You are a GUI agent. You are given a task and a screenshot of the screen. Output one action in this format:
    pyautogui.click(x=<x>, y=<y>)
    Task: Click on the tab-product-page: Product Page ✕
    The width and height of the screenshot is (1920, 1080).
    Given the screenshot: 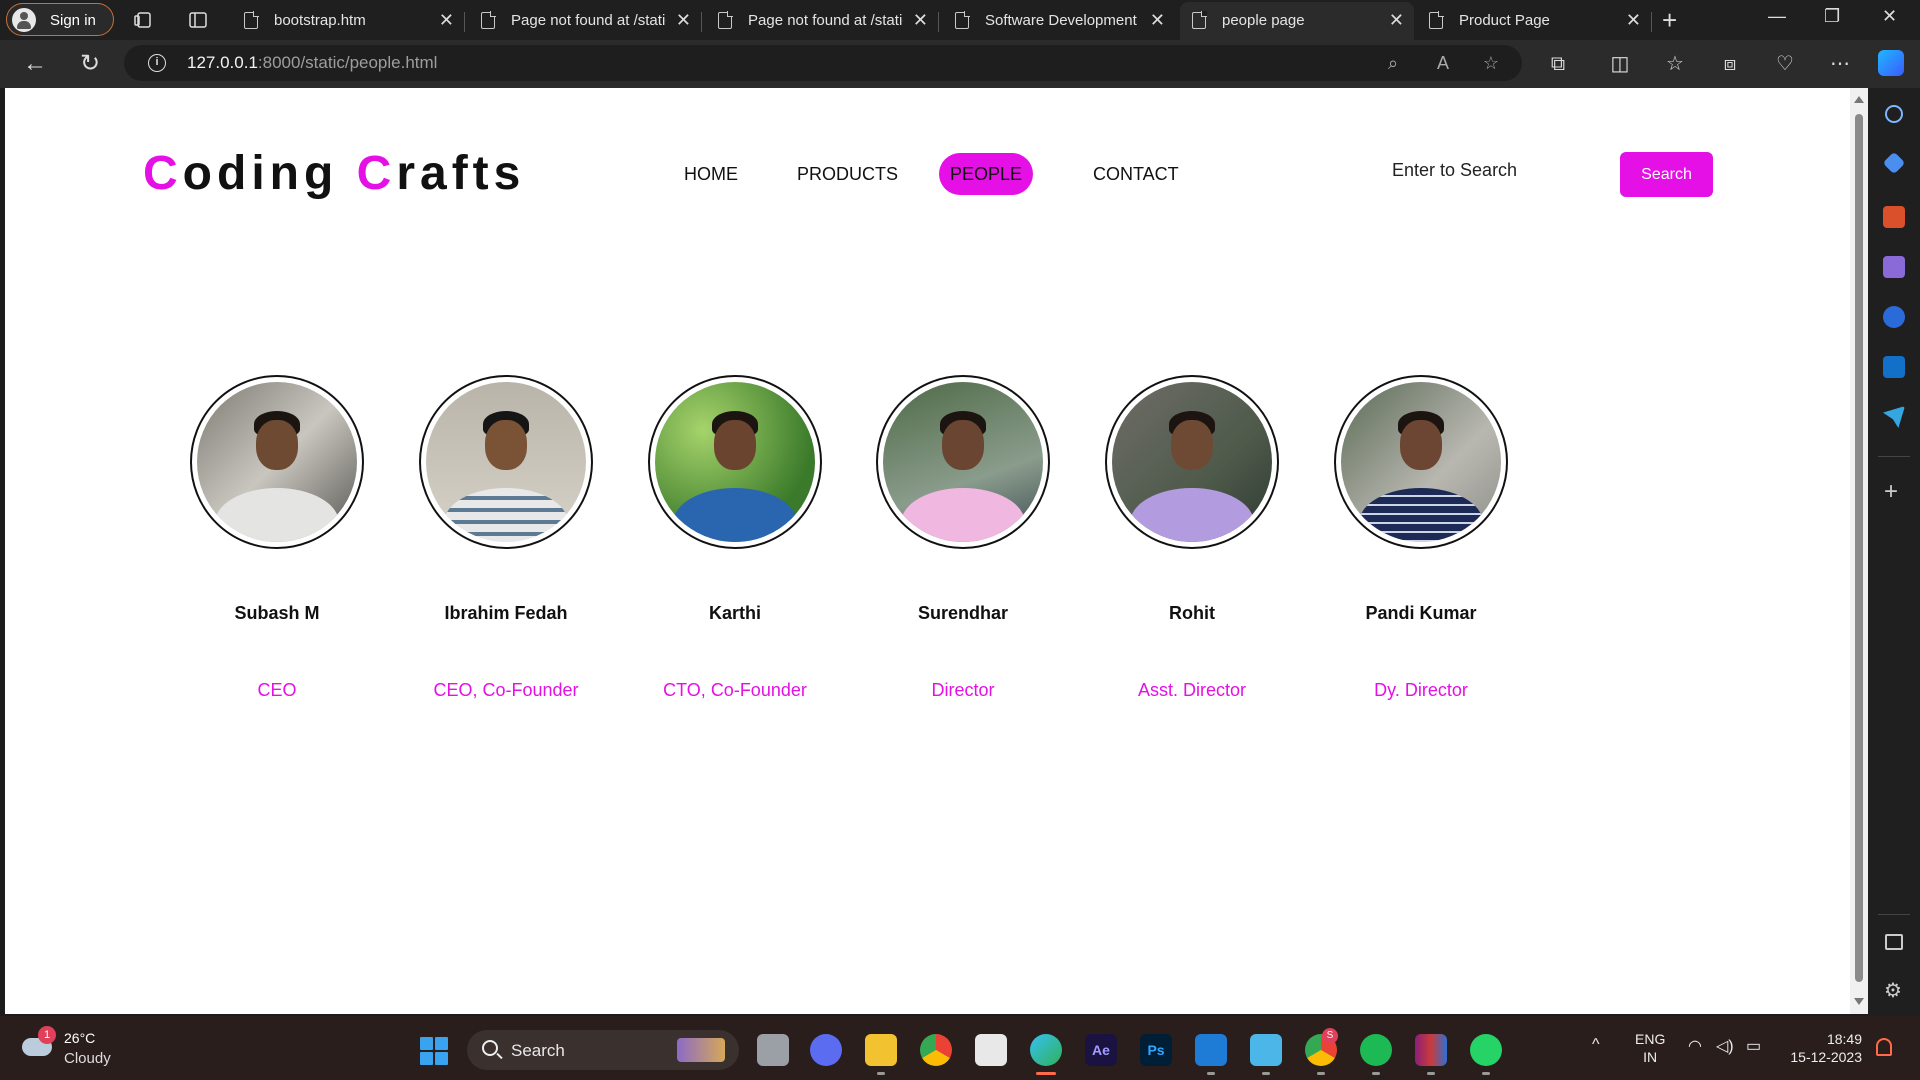 What is the action you would take?
    pyautogui.click(x=1534, y=21)
    